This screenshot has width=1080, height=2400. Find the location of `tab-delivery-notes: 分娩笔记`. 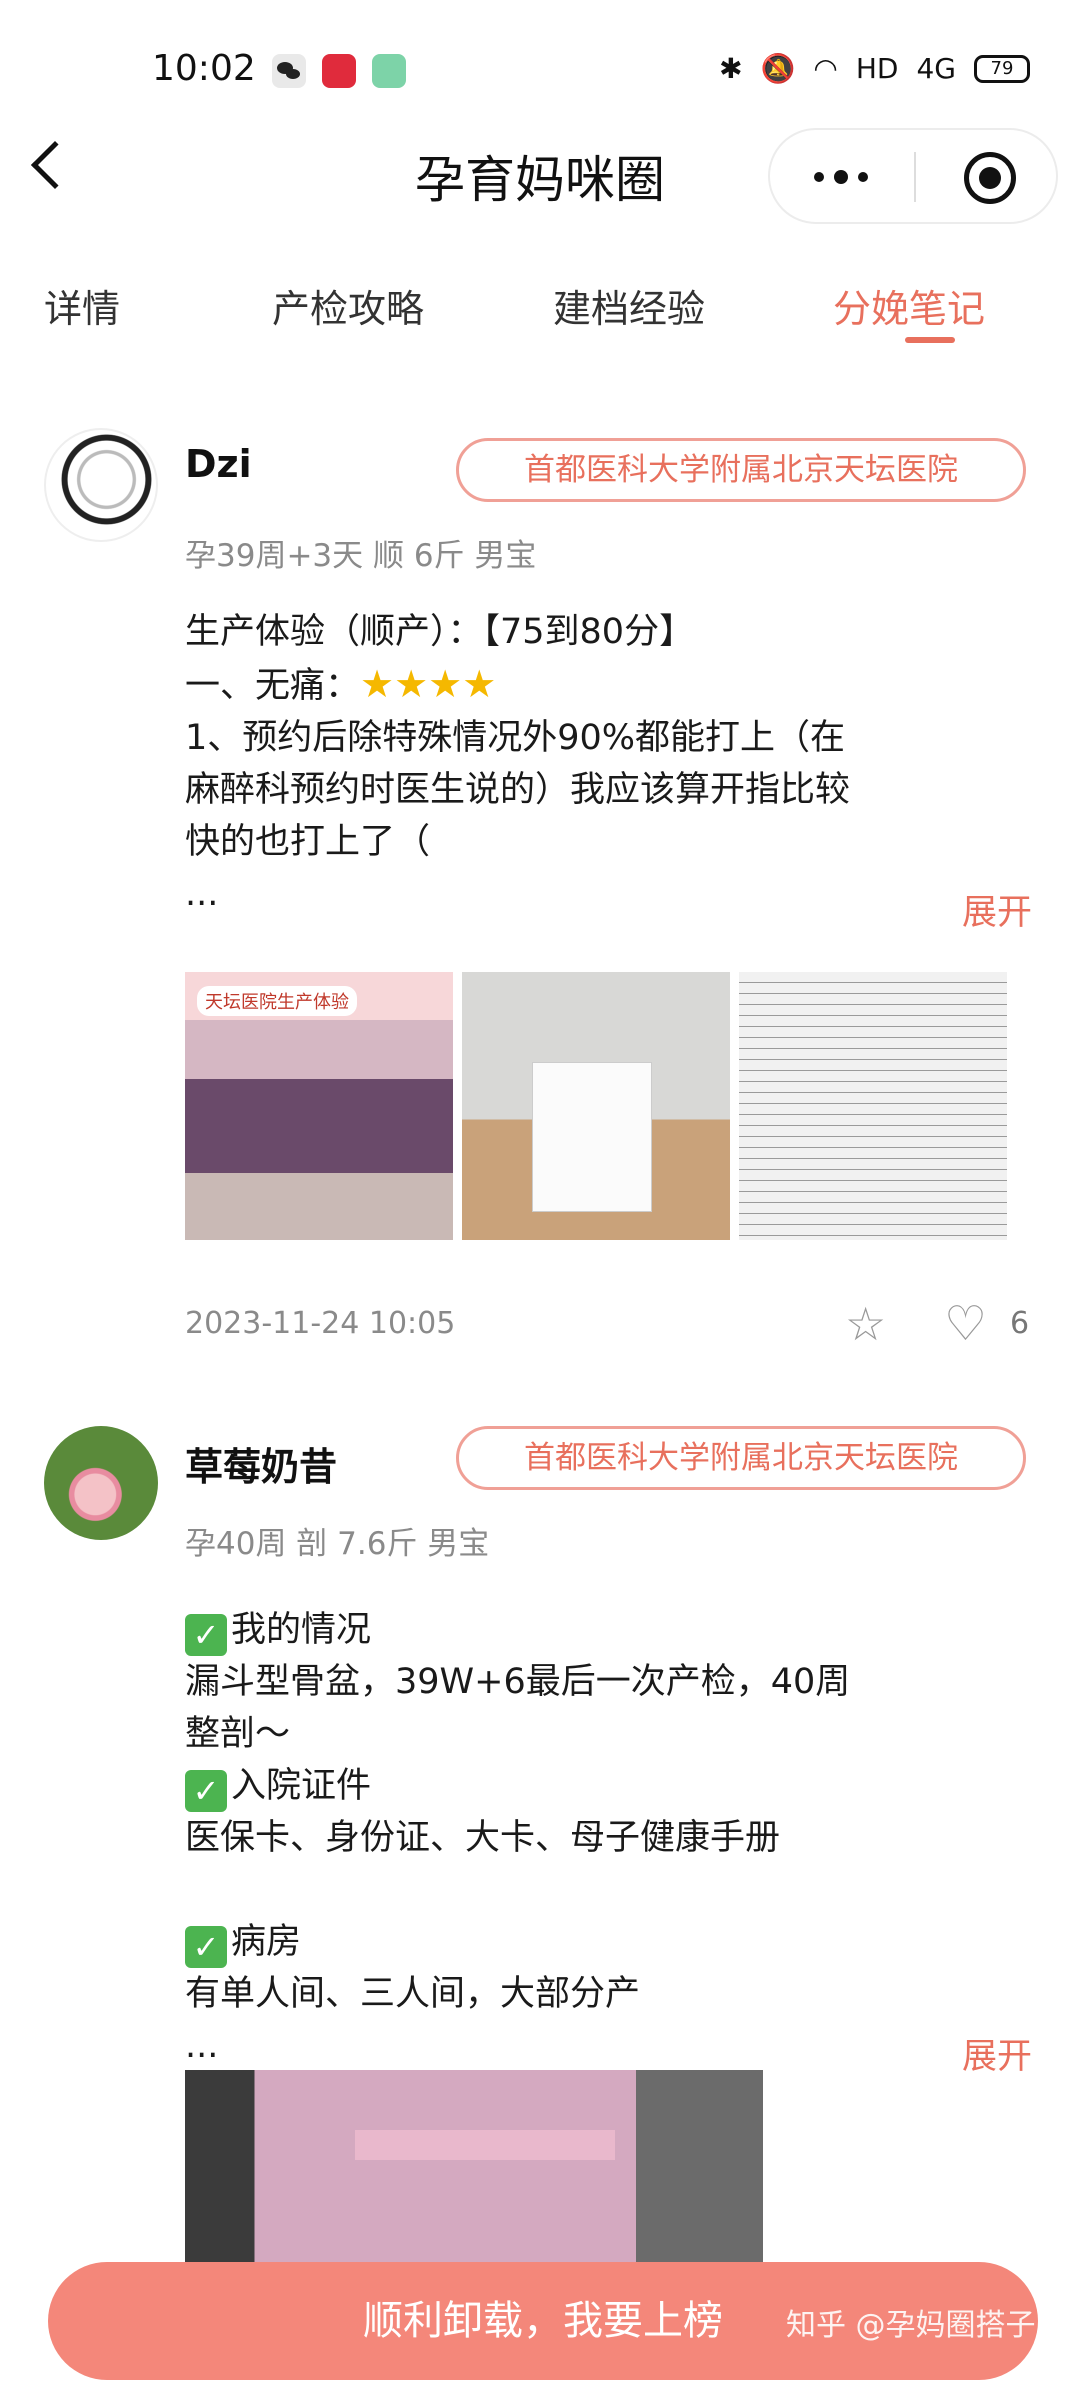

tab-delivery-notes: 分娩笔记 is located at coordinates (909, 305).